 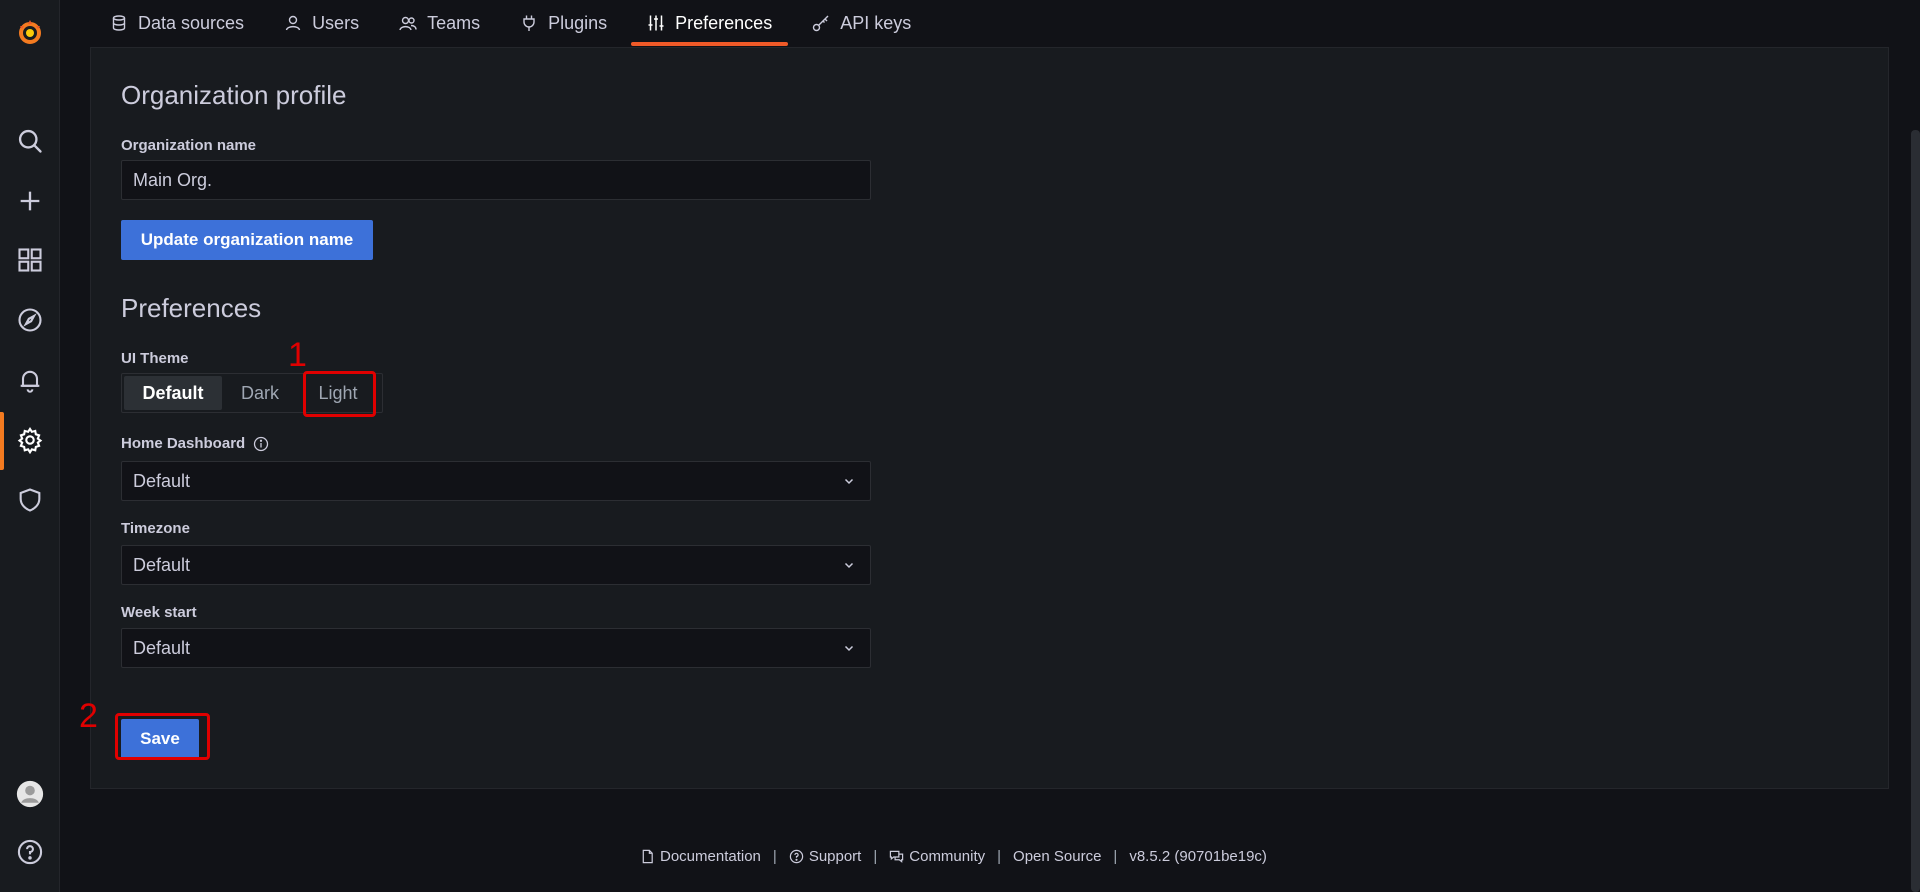 I want to click on info-icon, so click(x=261, y=444).